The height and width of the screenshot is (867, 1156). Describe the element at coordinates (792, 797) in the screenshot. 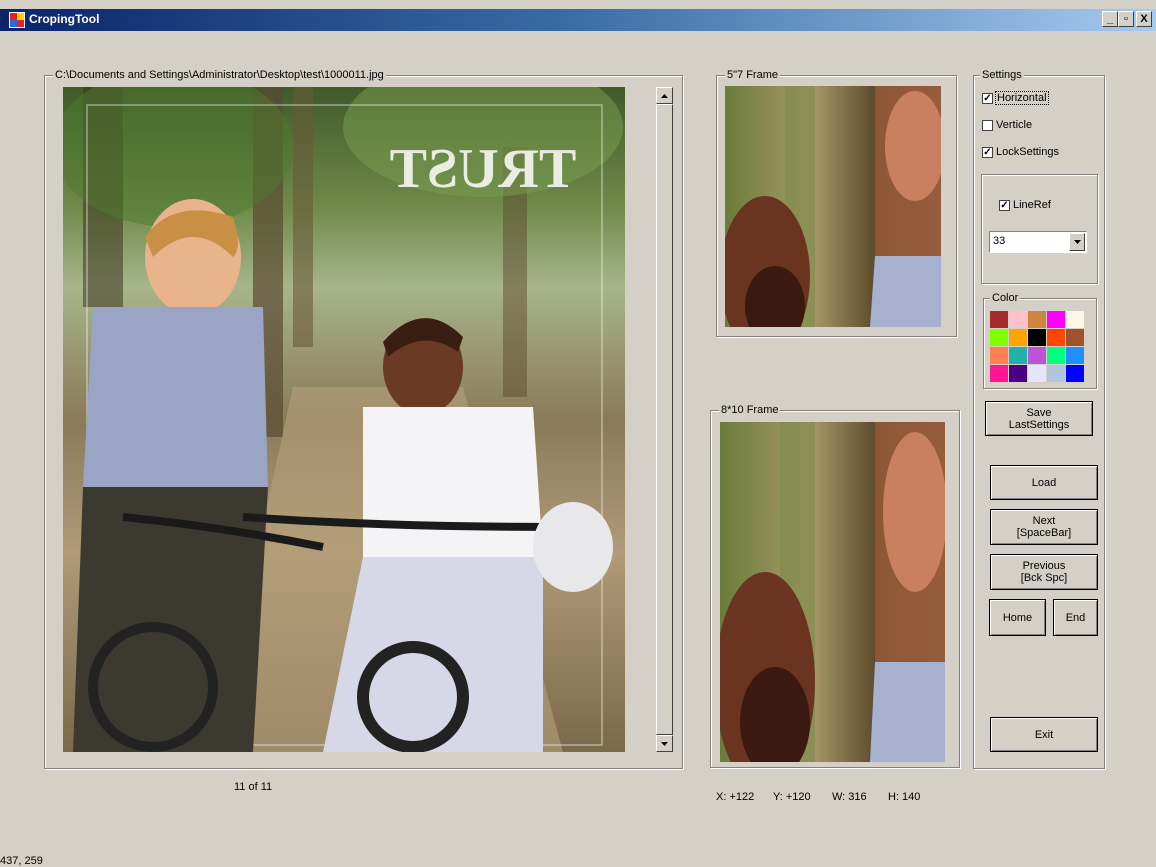

I see `crop-y-value: Y: +120` at that location.